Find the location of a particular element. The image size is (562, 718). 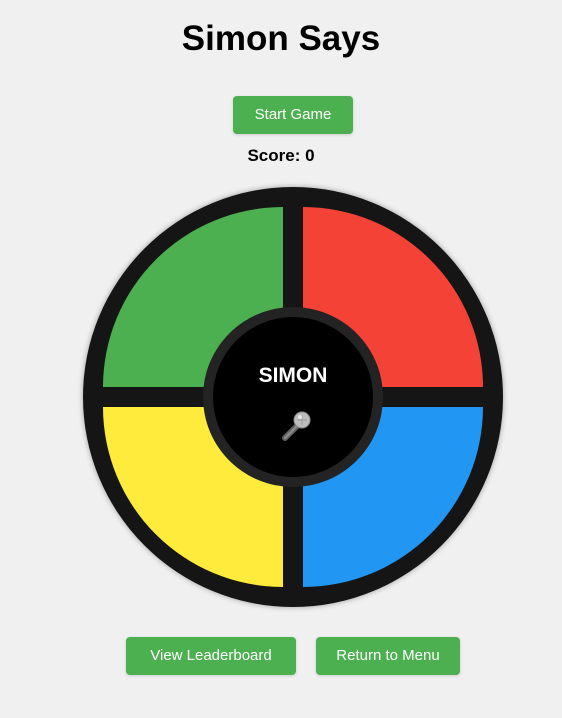

center-hub: SIMON is located at coordinates (293, 397).